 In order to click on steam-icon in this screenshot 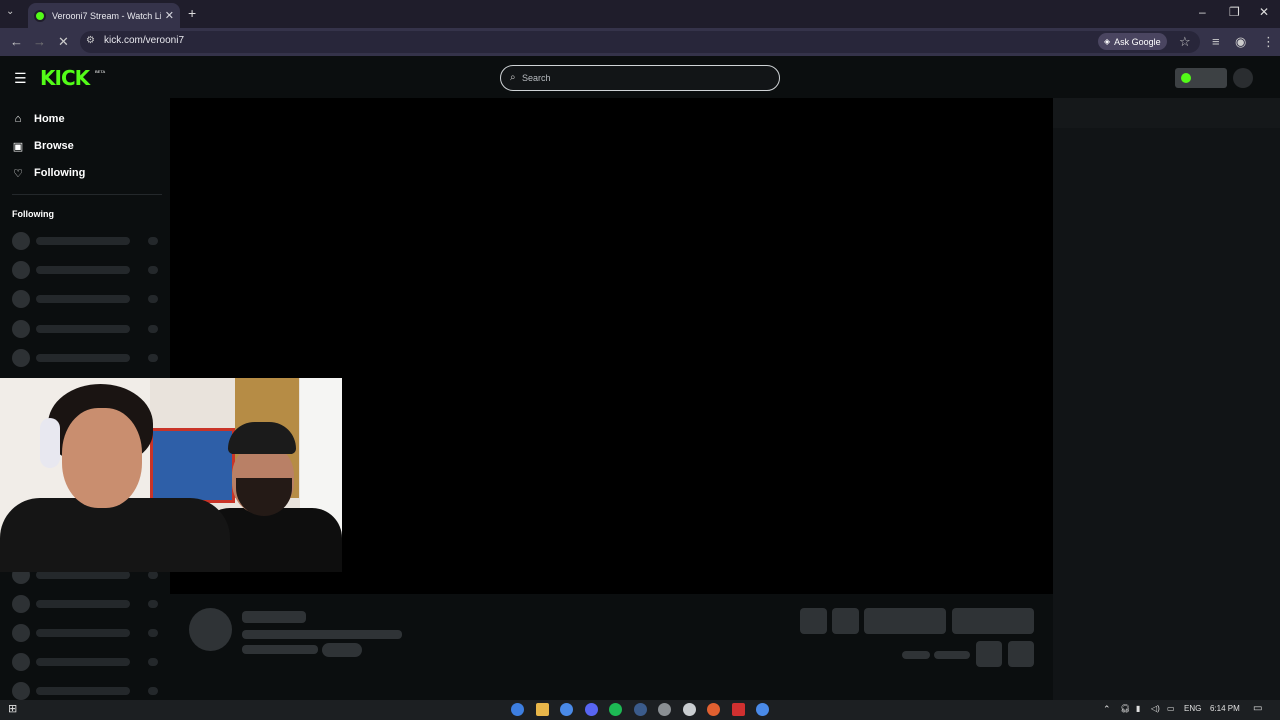, I will do `click(640, 709)`.